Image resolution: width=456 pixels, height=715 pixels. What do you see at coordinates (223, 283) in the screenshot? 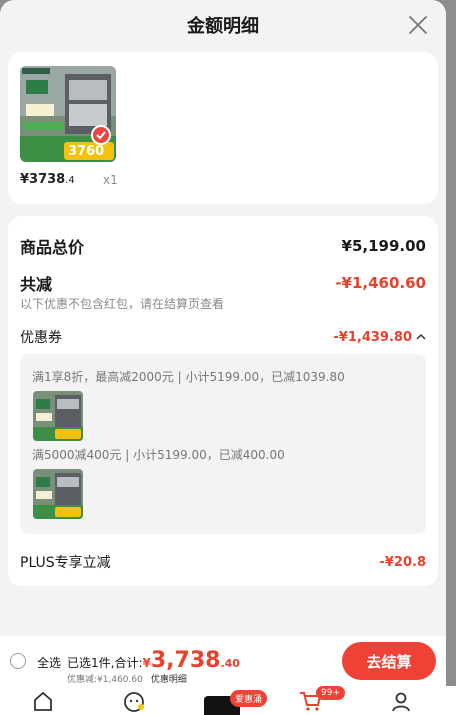
I see `total-reduce-row: 共减 -¥1,460.60` at bounding box center [223, 283].